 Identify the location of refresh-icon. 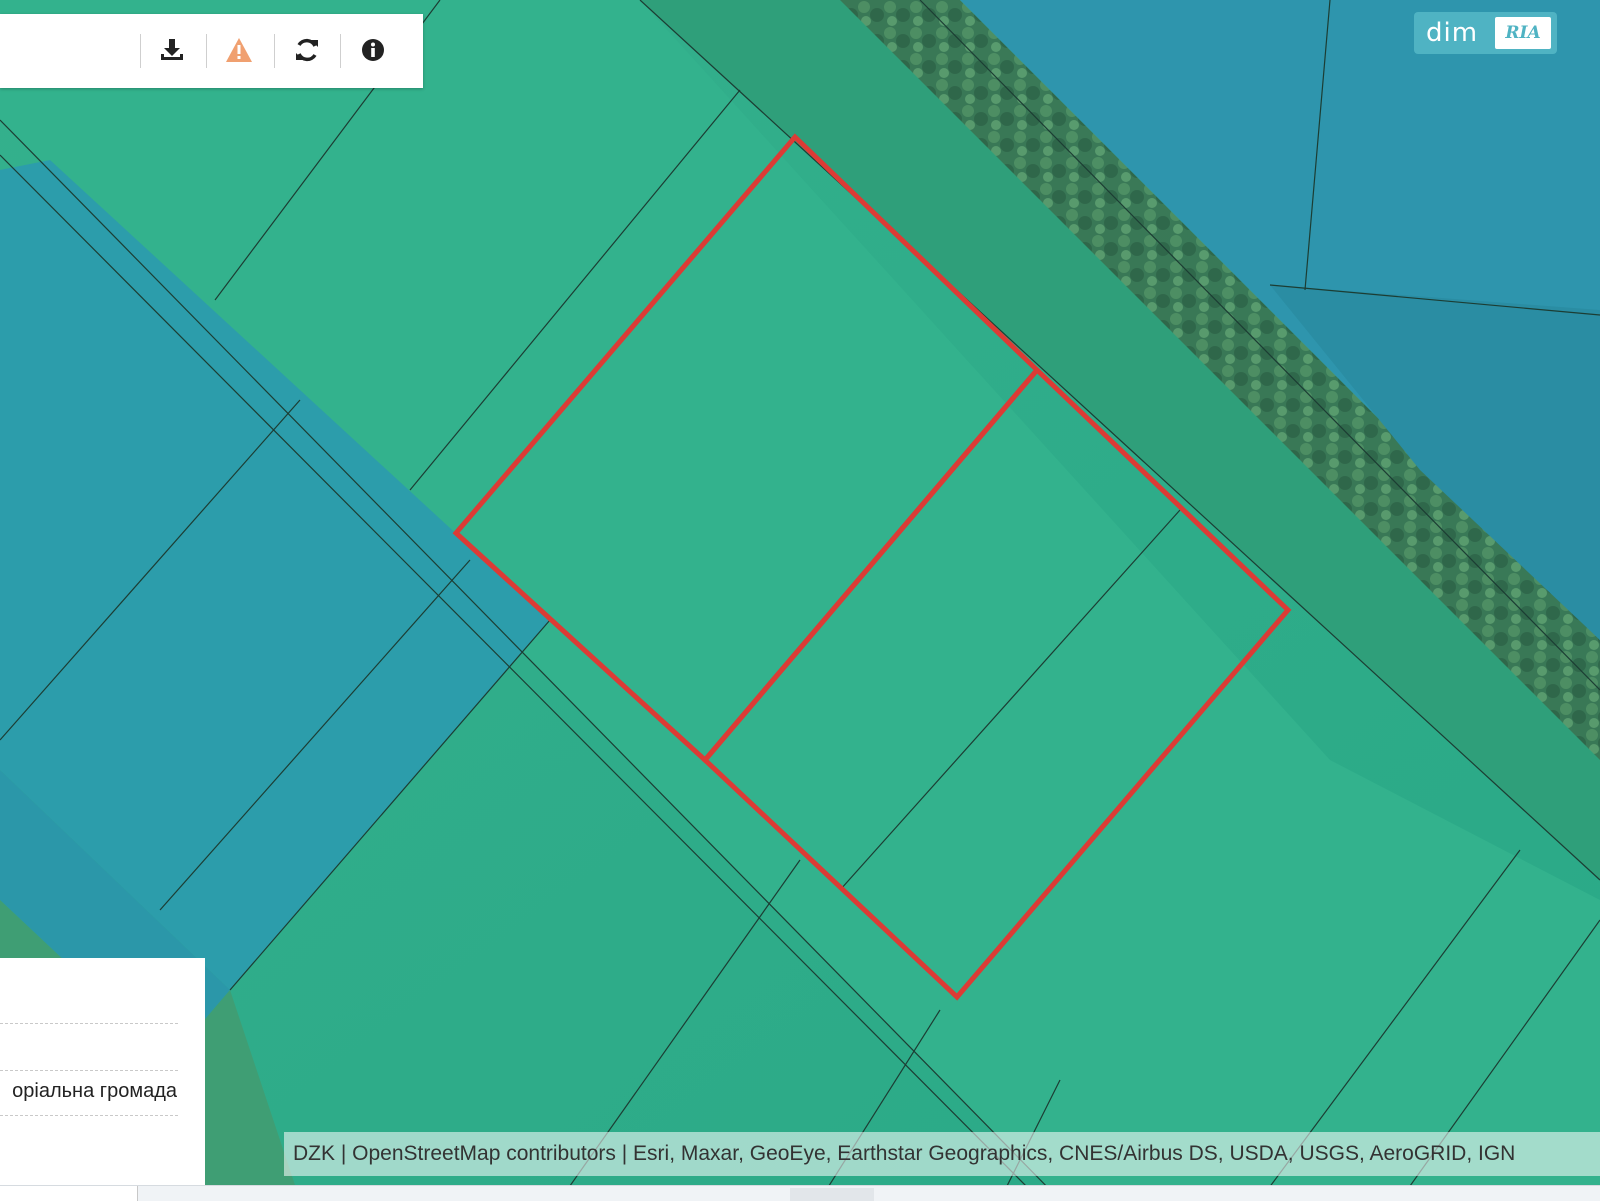
(307, 50).